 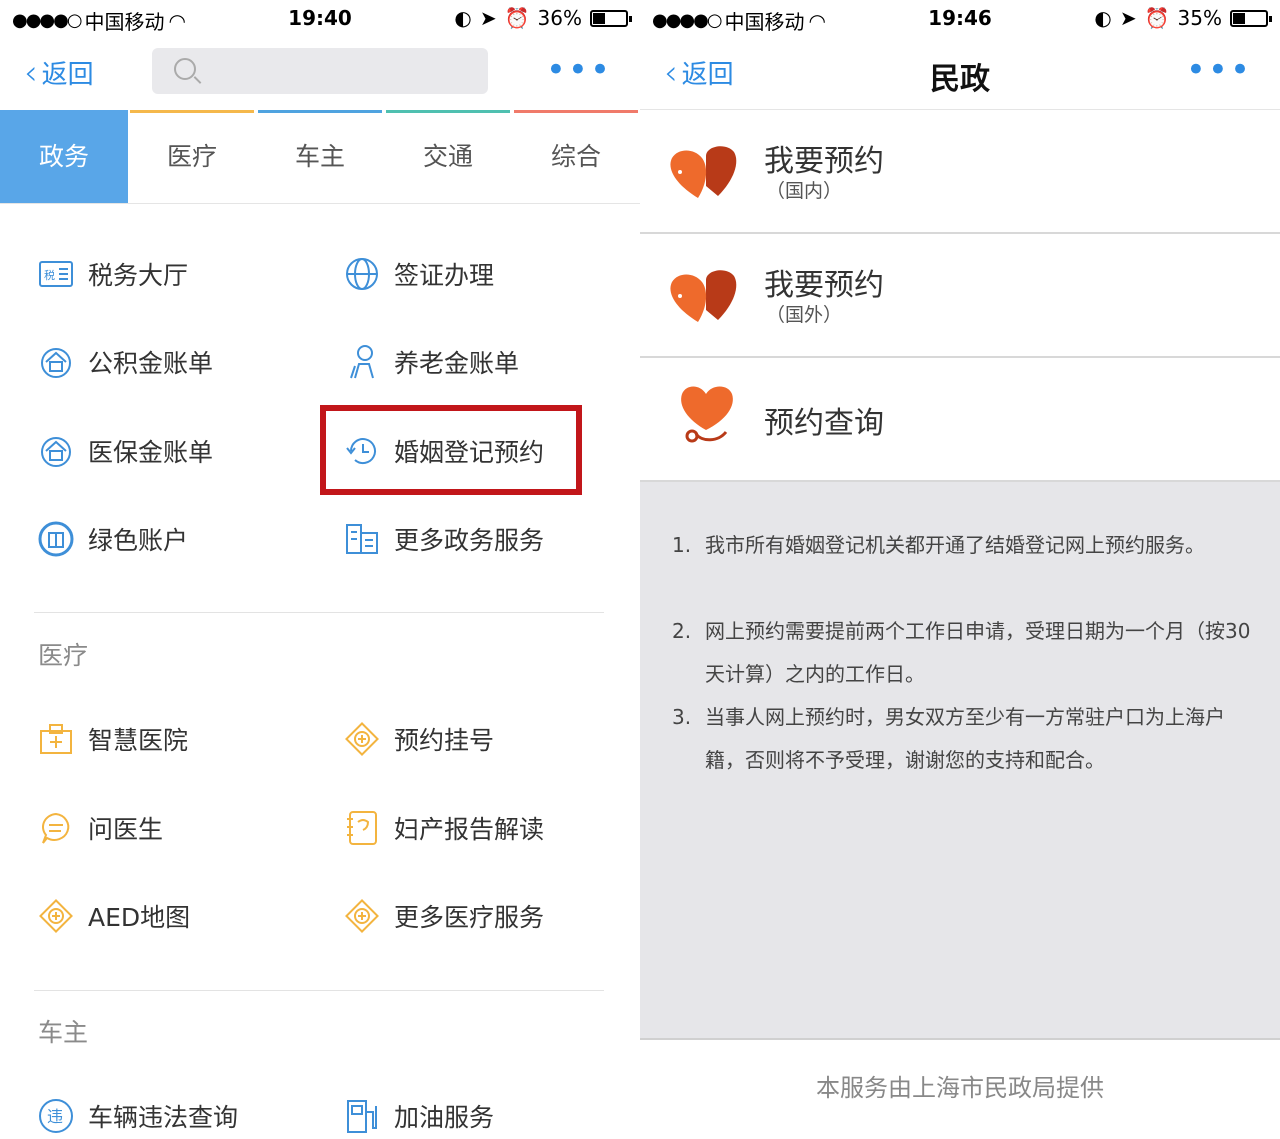 I want to click on tab-medical: 医疗, so click(x=192, y=156).